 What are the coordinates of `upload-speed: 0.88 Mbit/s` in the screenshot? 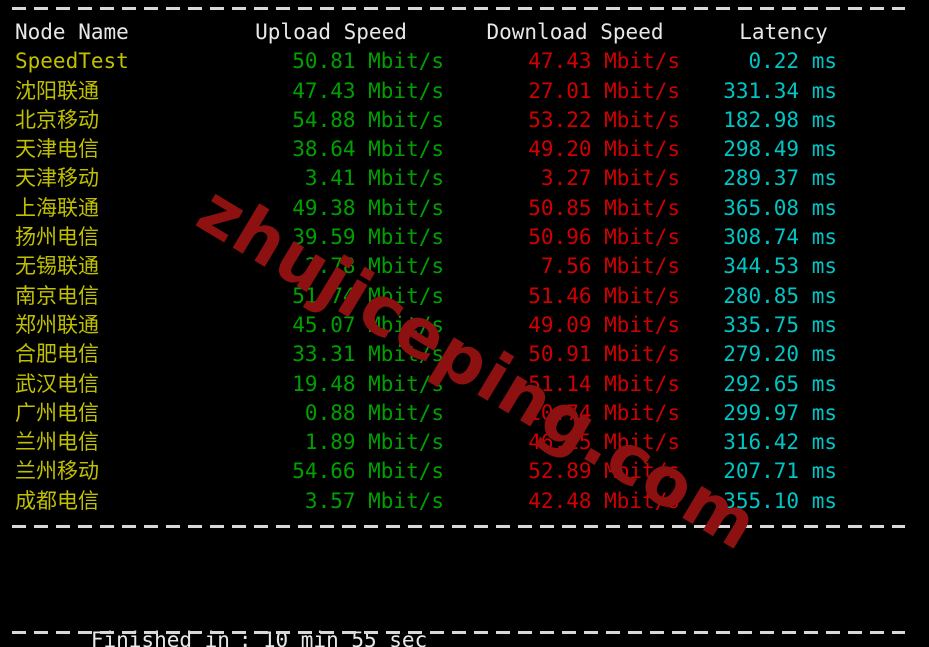 It's located at (374, 412).